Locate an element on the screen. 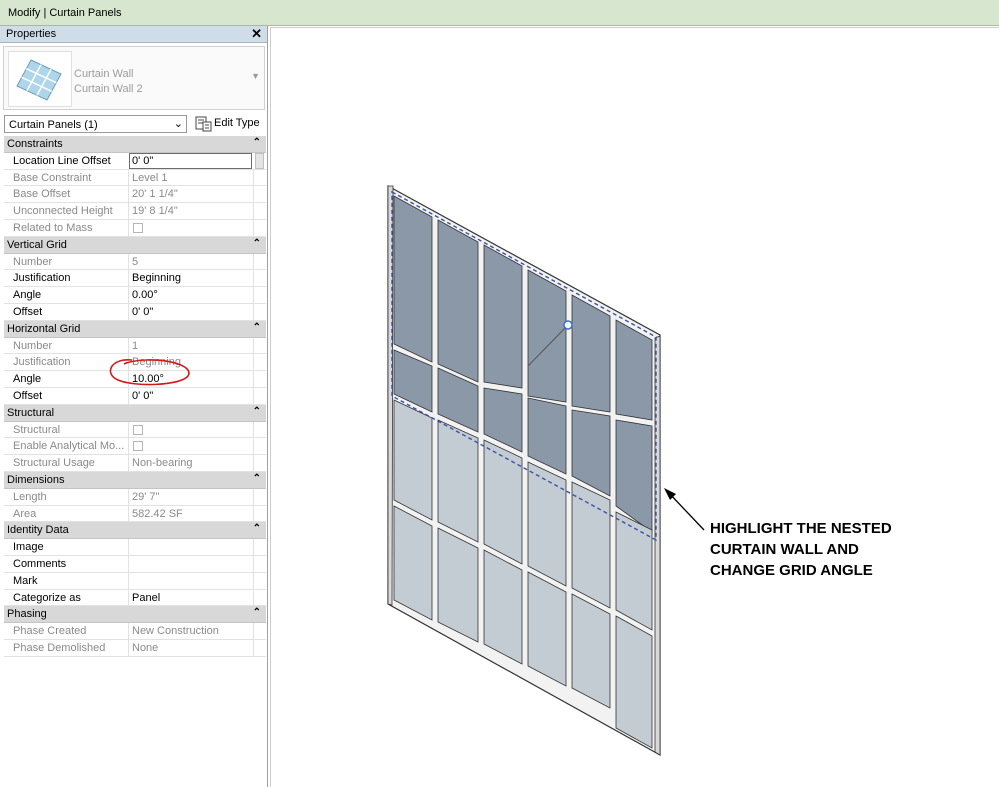 Image resolution: width=999 pixels, height=787 pixels. annotation-line-3: CHANGE GRID ANGLE is located at coordinates (791, 570).